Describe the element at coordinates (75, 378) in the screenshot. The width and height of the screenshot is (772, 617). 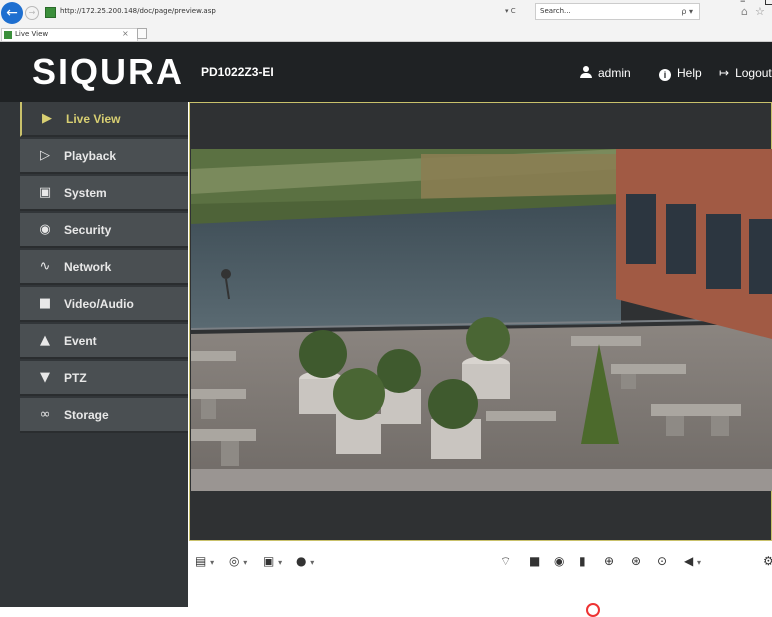
I see `sidebar-item-label: PTZ` at that location.